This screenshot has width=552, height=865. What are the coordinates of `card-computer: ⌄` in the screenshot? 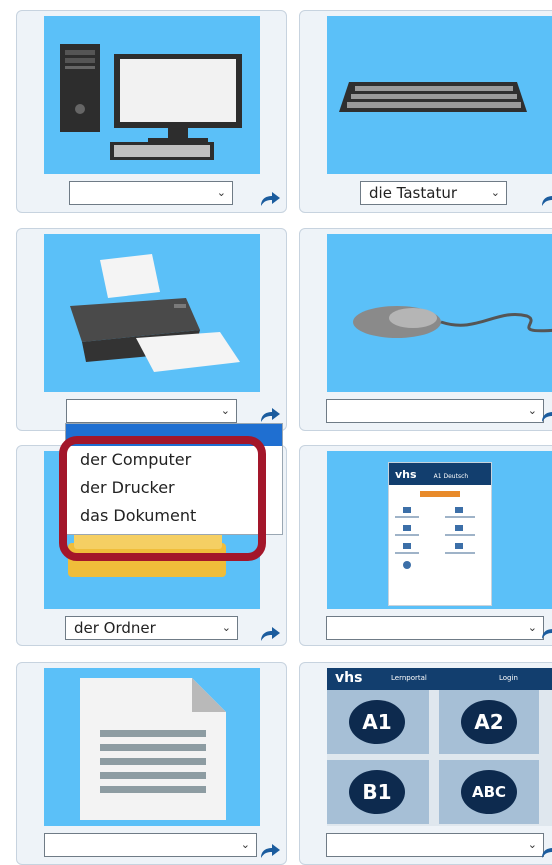 It's located at (151, 111).